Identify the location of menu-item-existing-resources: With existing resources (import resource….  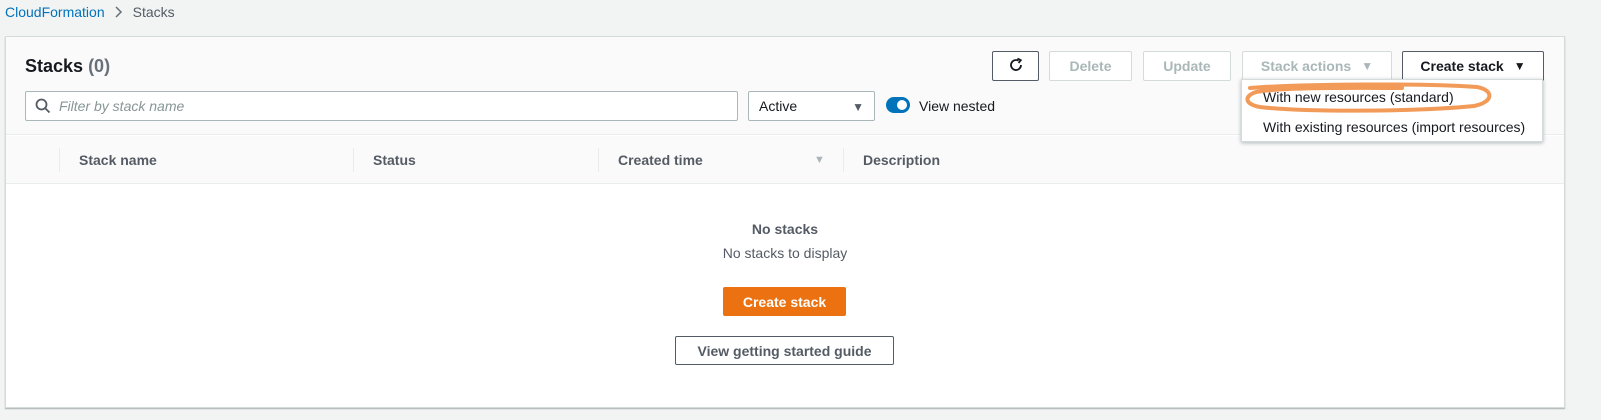
(1392, 127).